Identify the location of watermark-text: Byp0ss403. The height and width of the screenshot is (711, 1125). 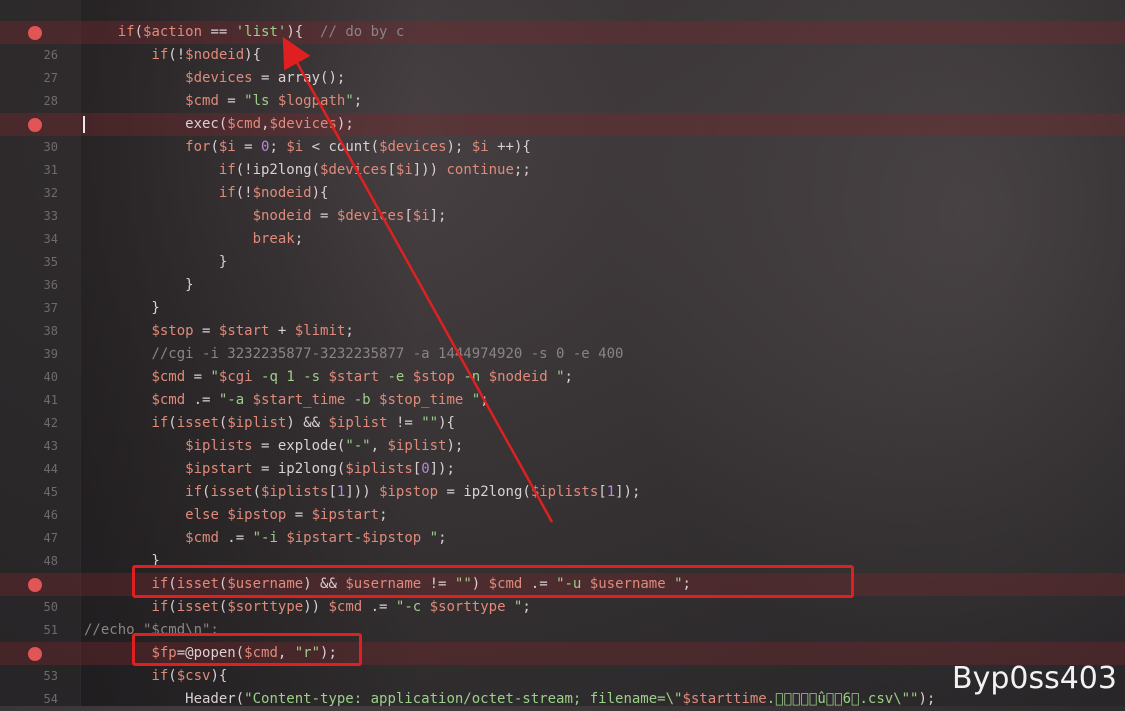
(1034, 678).